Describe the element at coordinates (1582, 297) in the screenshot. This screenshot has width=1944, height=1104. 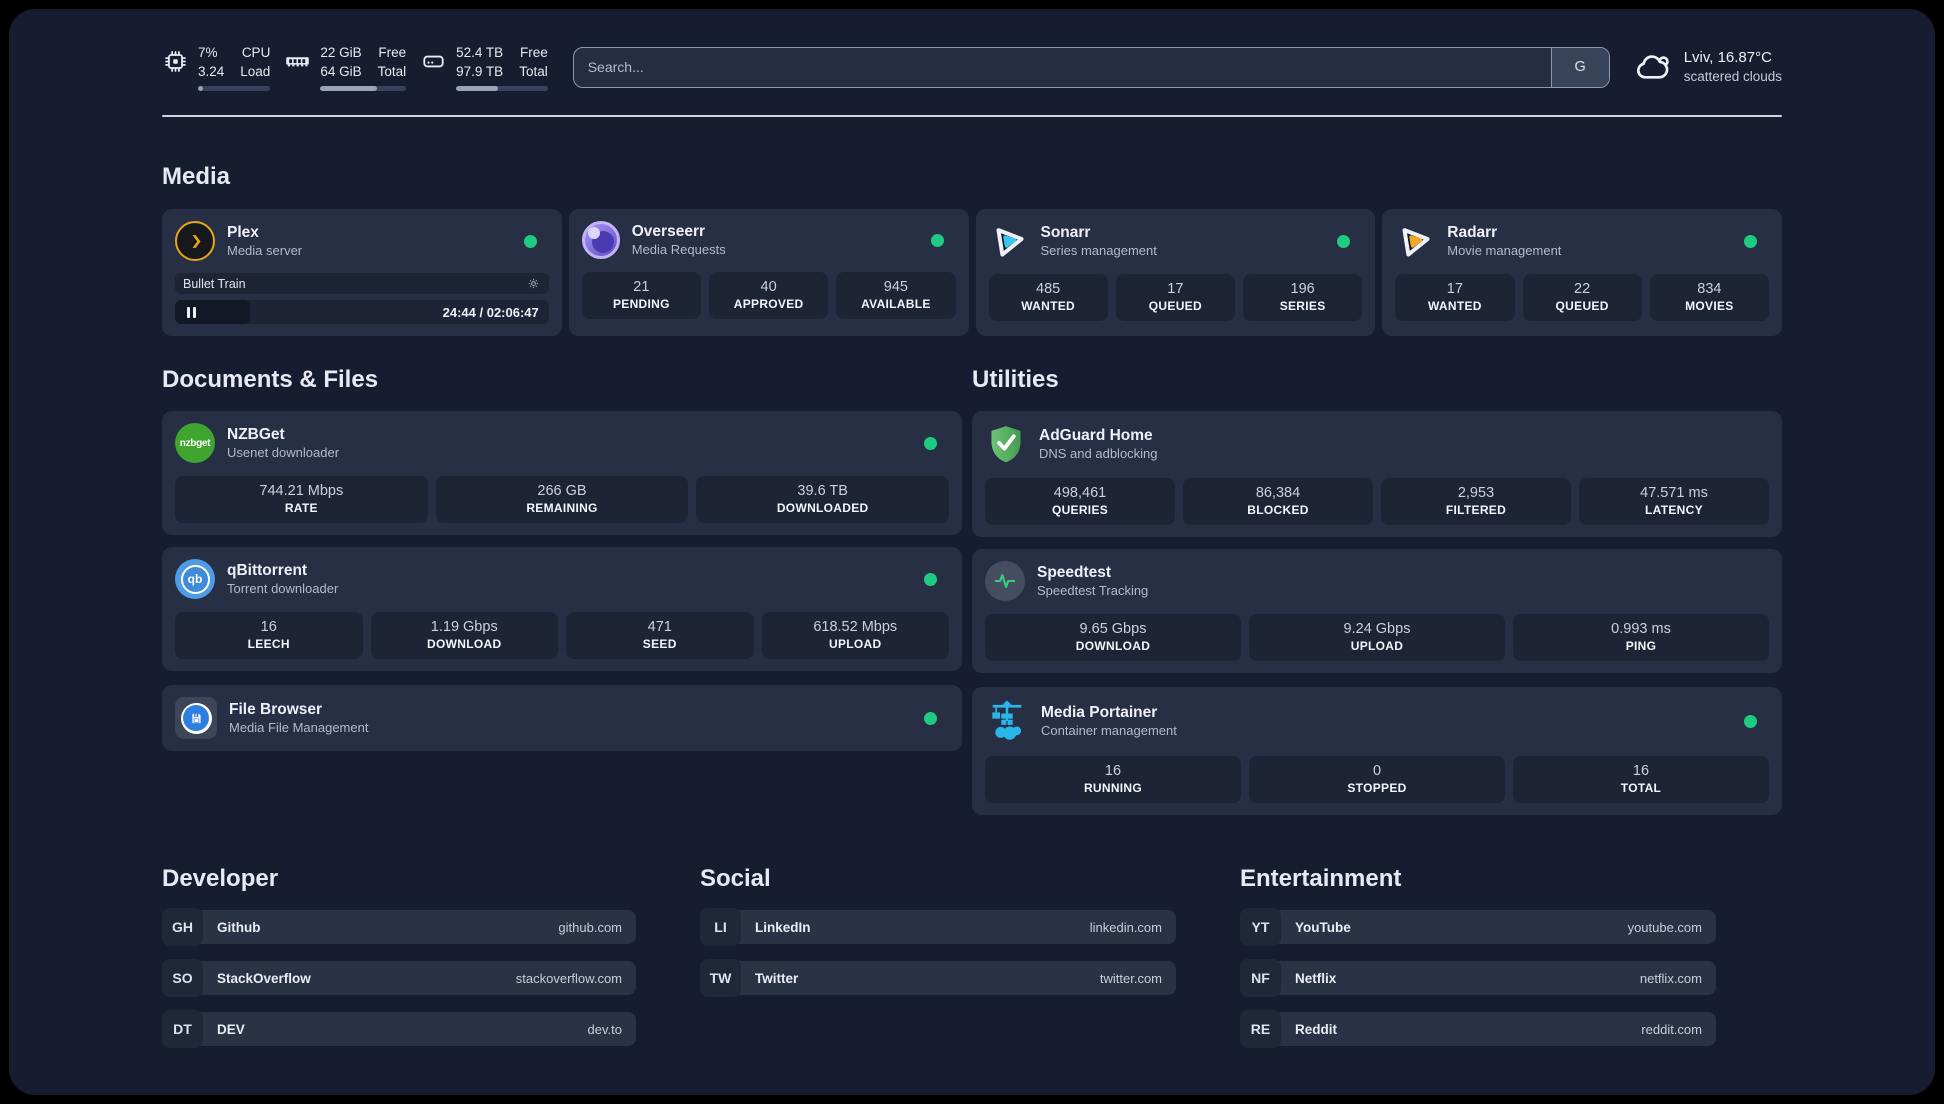
I see `stat-row: 17 WANTED 22 QUEUED 834 MOVIES` at that location.